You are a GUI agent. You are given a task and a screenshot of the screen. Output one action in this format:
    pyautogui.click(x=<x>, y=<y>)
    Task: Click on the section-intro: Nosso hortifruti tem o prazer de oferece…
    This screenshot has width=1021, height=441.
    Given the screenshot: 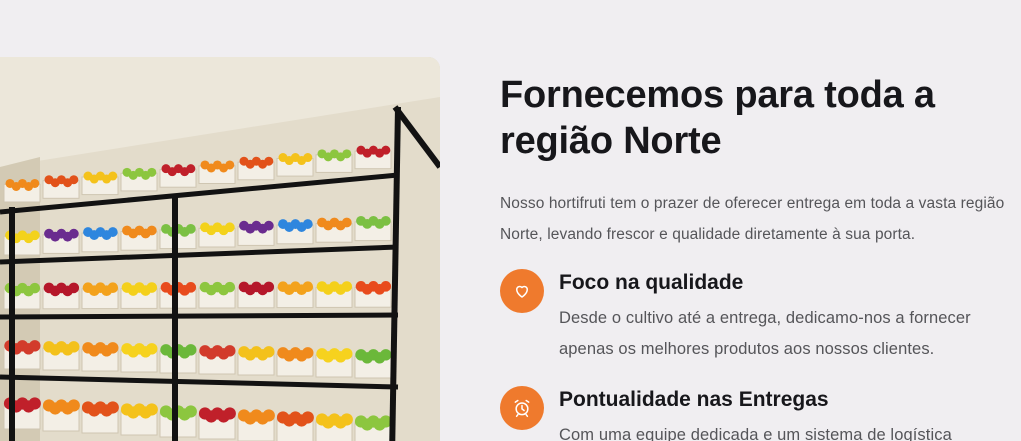 What is the action you would take?
    pyautogui.click(x=752, y=219)
    